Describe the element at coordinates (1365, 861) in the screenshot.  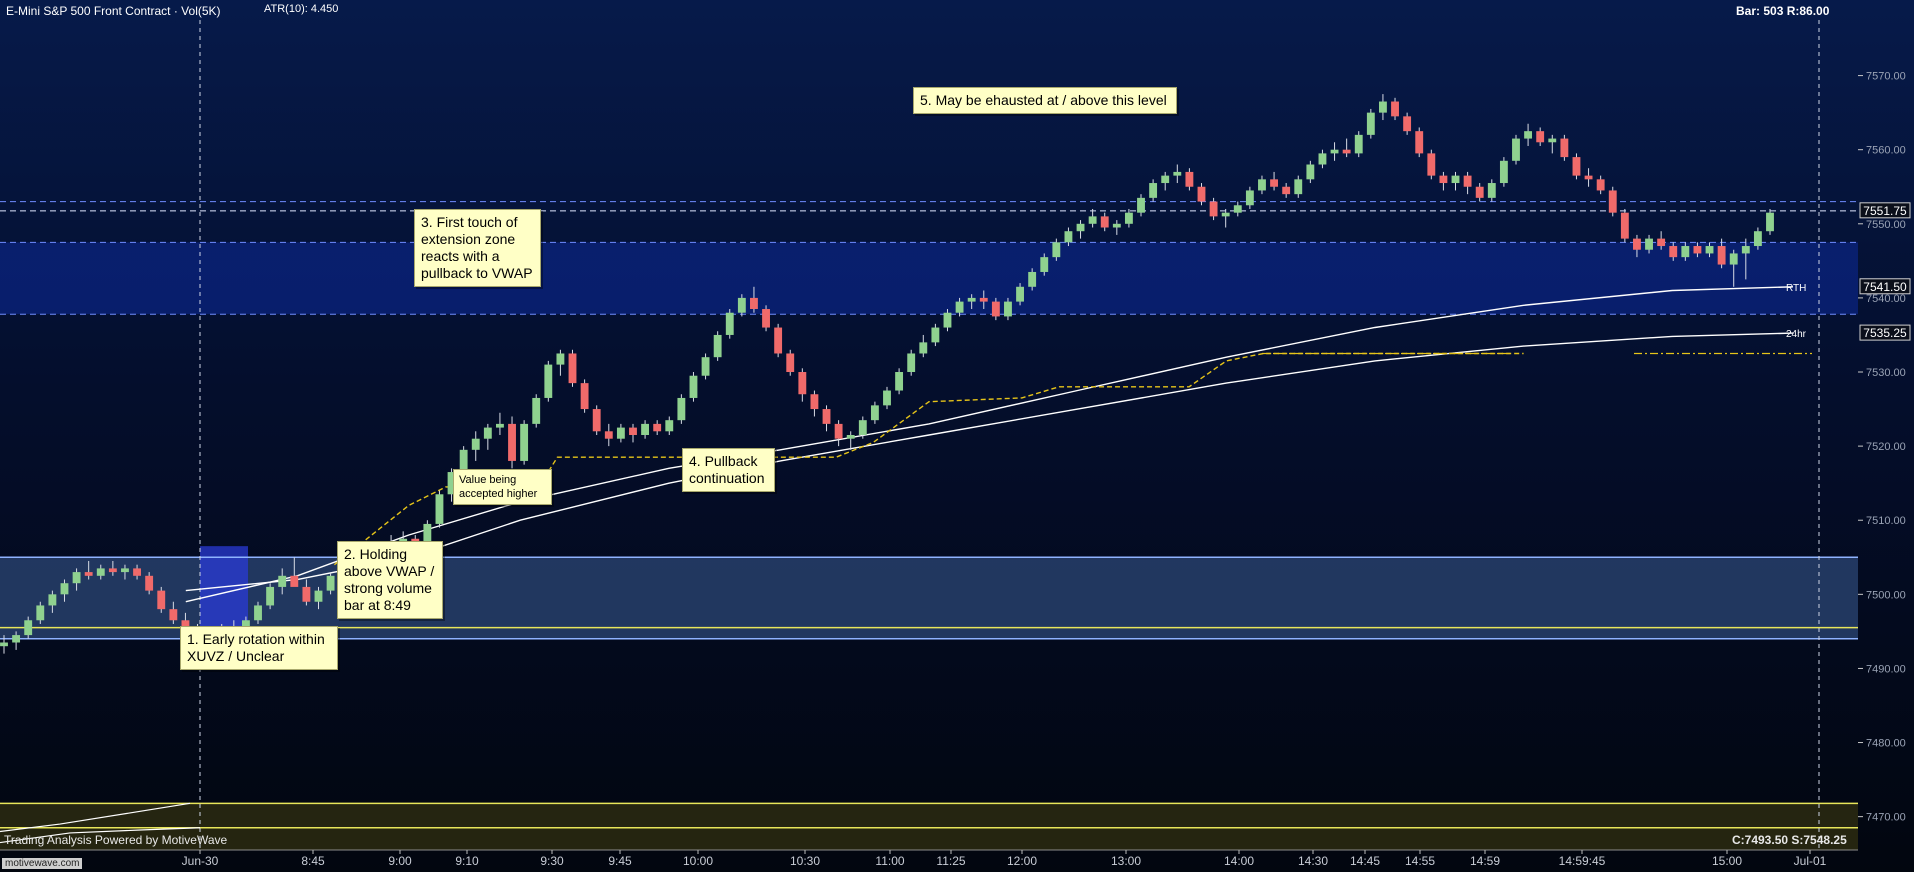
I see `x-tick-label: 14:45` at that location.